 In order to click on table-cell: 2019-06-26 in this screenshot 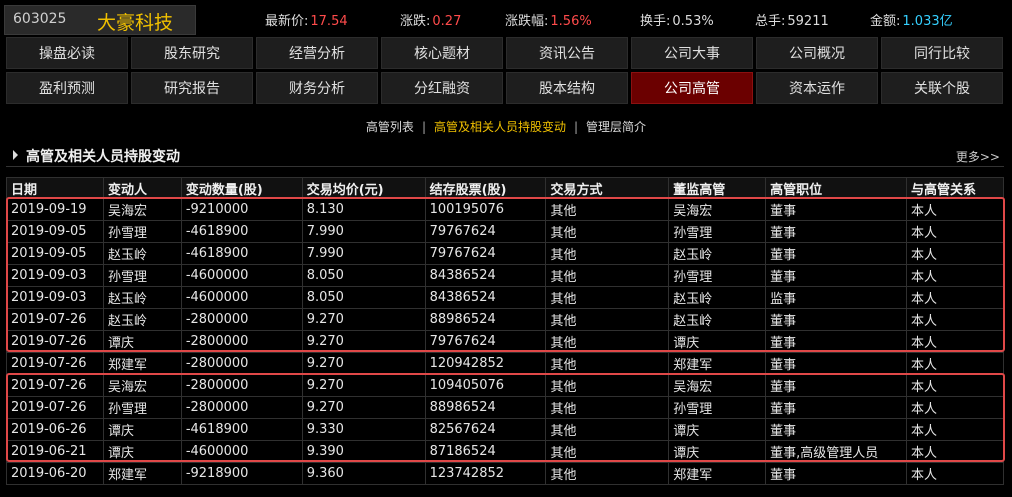, I will do `click(55, 429)`.